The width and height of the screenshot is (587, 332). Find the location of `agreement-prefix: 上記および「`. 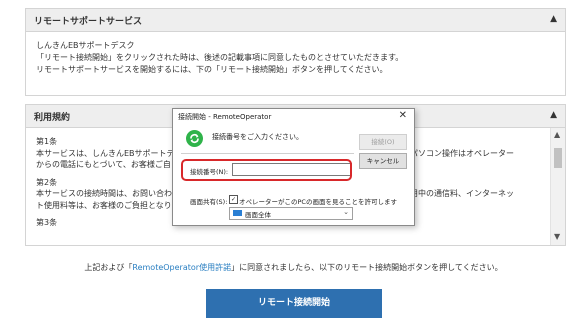

agreement-prefix: 上記および「 is located at coordinates (108, 267).